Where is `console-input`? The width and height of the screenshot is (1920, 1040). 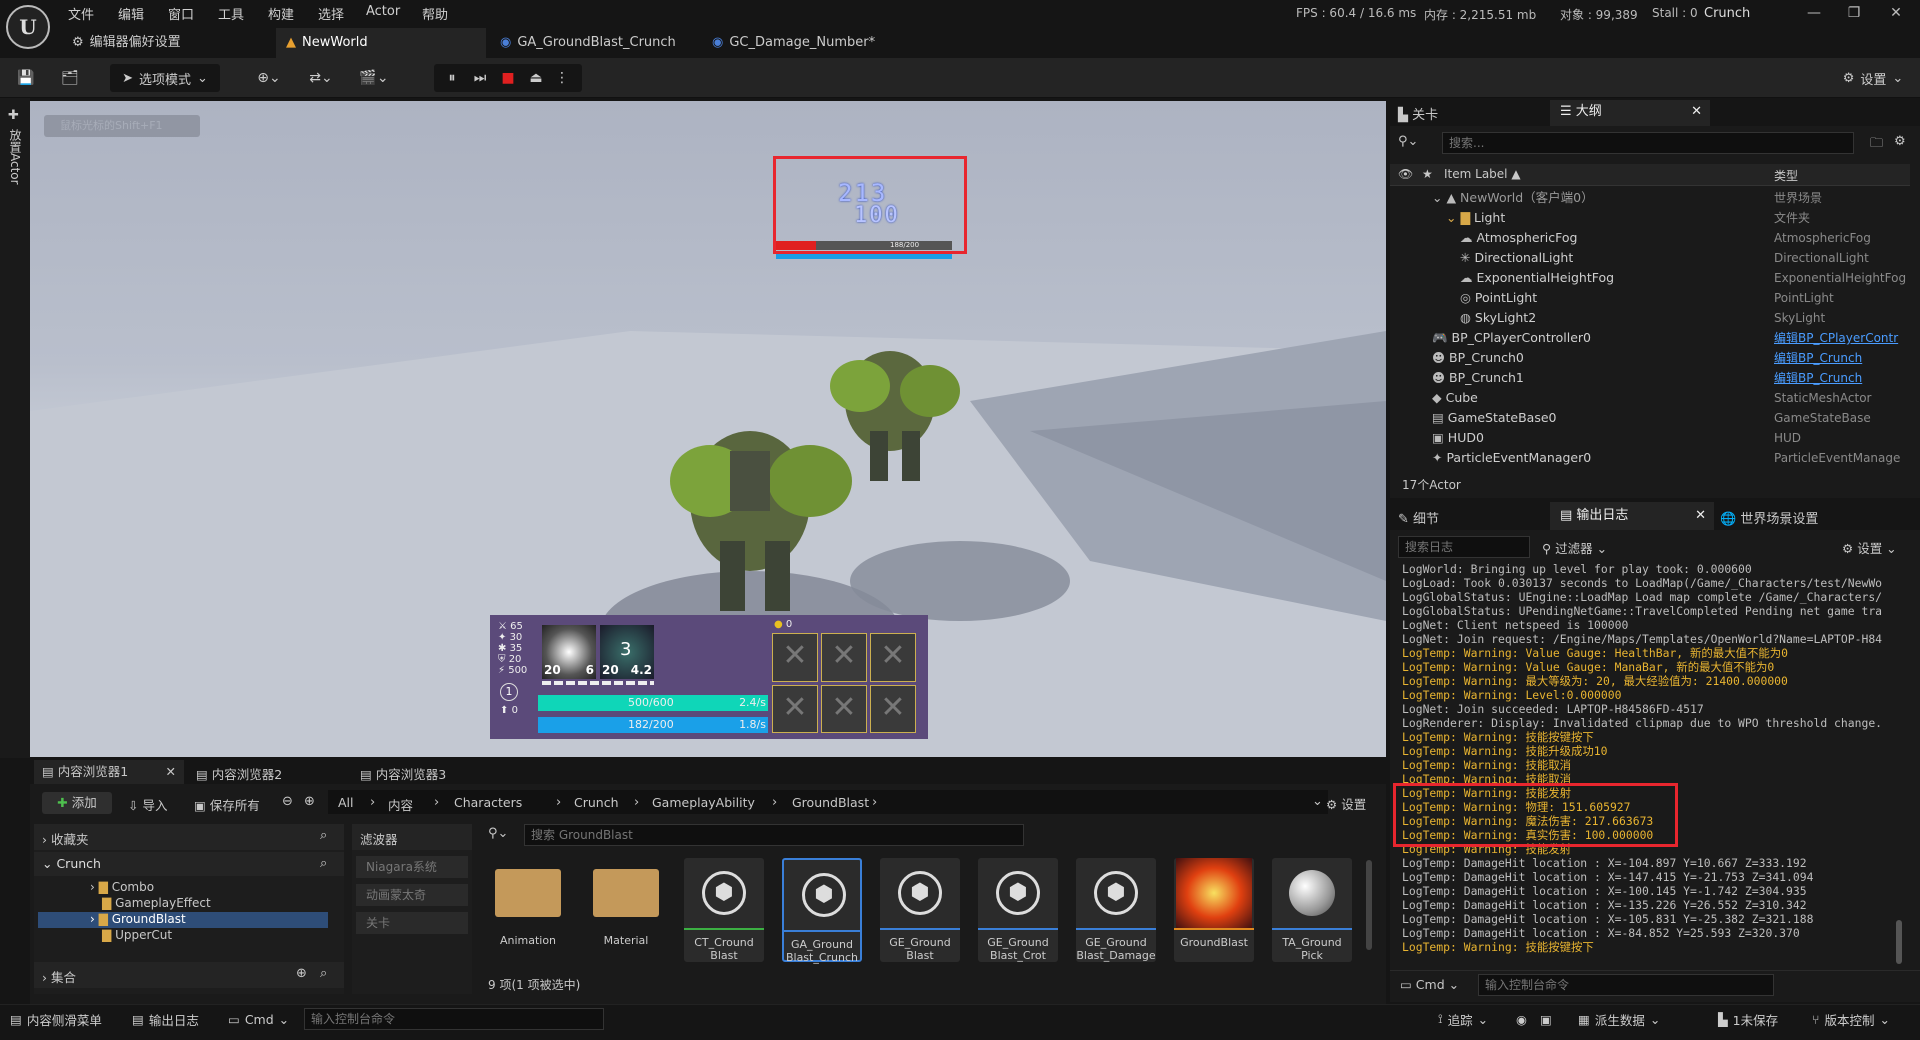
console-input is located at coordinates (454, 1019).